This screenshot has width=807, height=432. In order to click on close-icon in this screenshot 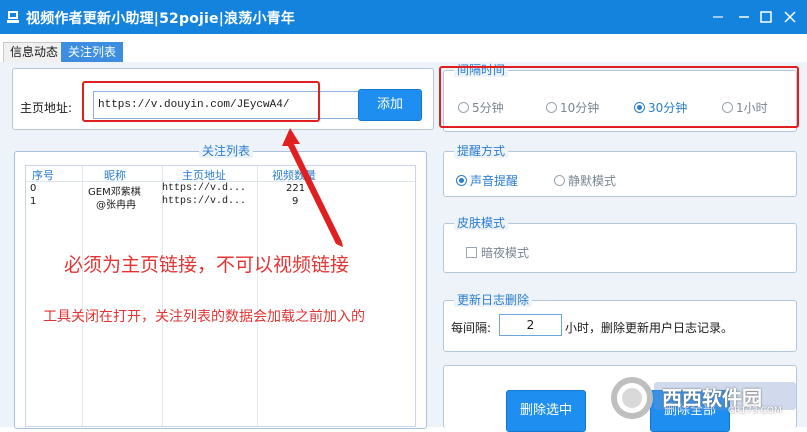, I will do `click(790, 17)`.